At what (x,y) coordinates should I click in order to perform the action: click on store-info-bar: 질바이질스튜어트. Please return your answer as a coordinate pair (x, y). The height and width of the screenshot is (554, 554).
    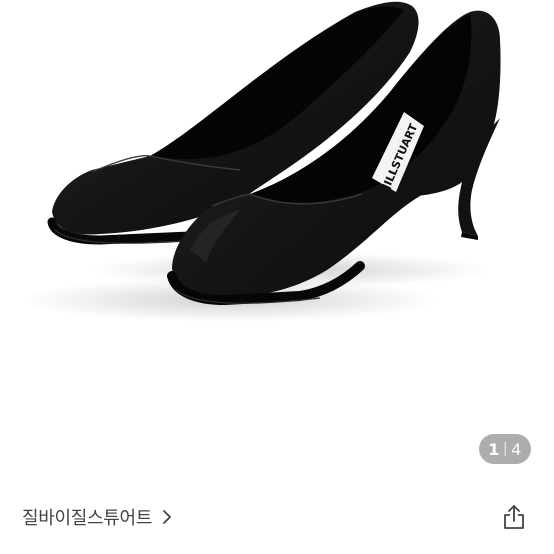
    Looking at the image, I should click on (277, 519).